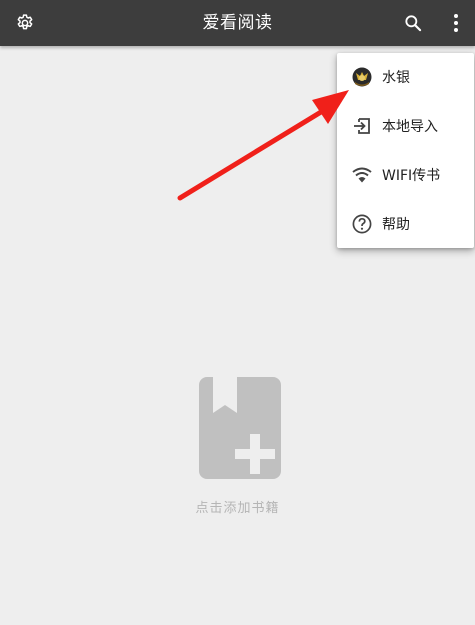  What do you see at coordinates (362, 175) in the screenshot?
I see `wifi-icon` at bounding box center [362, 175].